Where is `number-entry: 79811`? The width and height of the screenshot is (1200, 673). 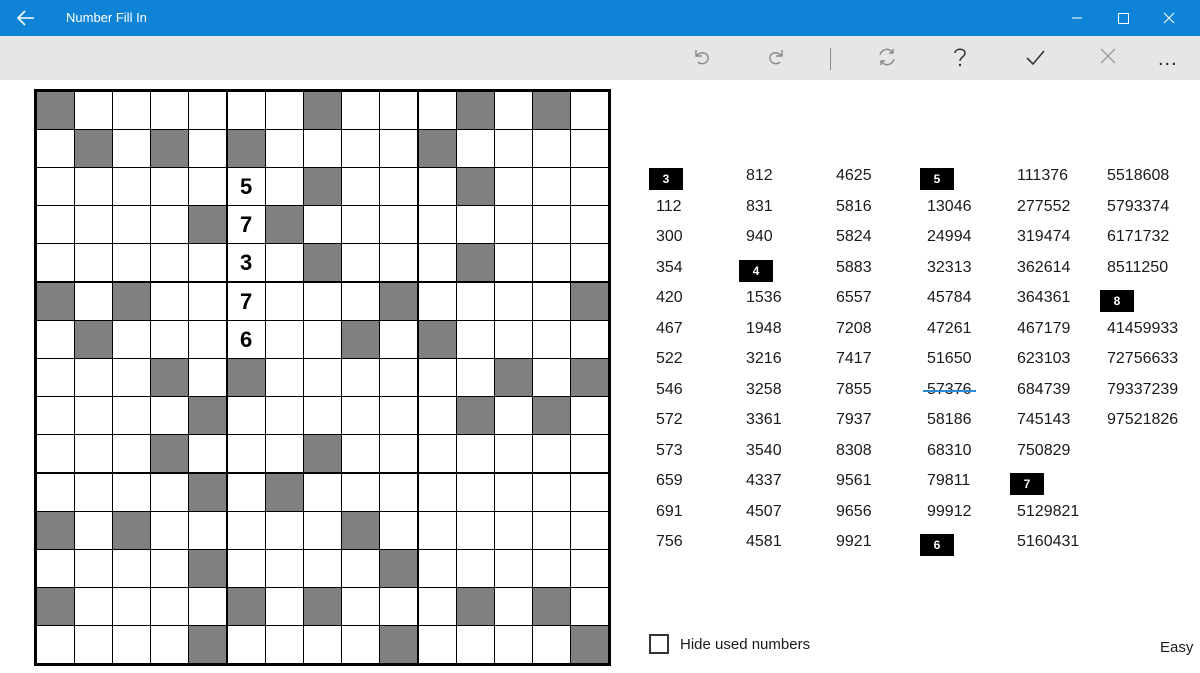 number-entry: 79811 is located at coordinates (948, 481).